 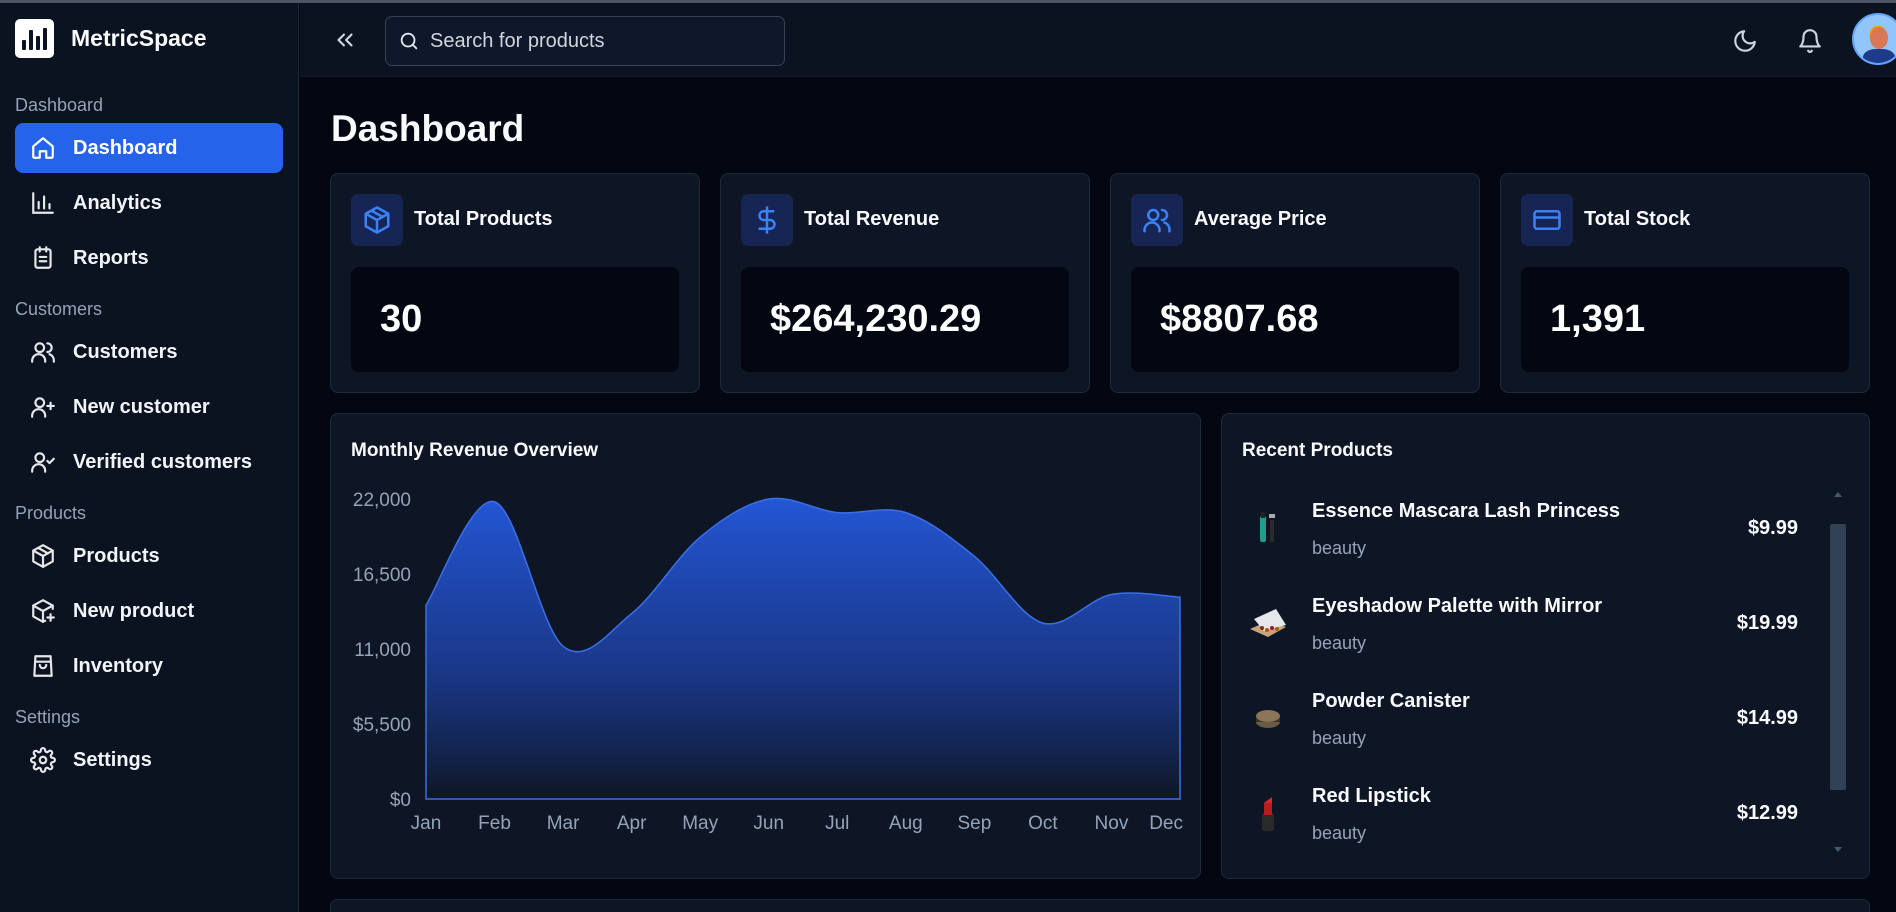 I want to click on sidebar-item-products: Products, so click(x=149, y=556).